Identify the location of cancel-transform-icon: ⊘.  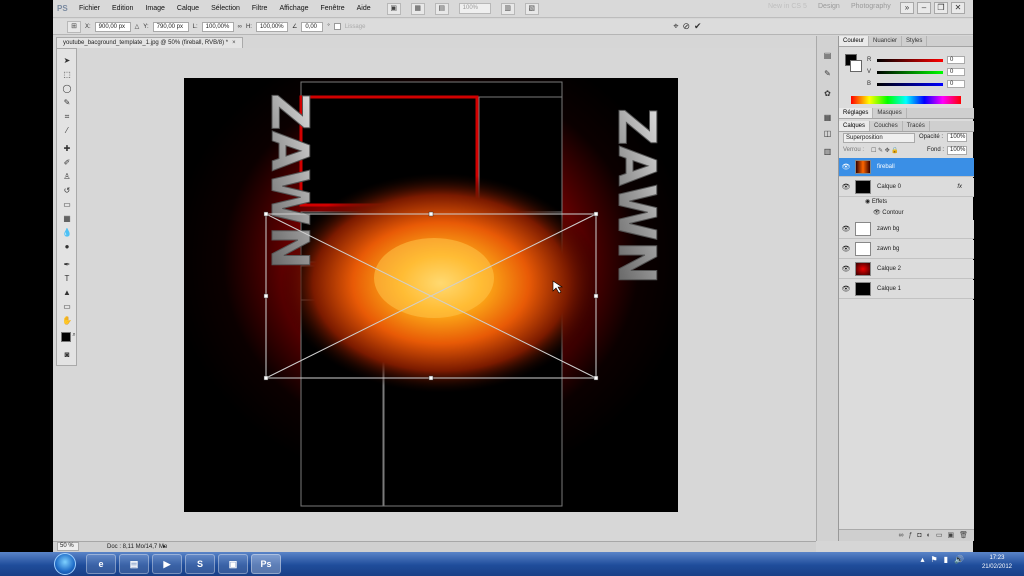
(687, 26).